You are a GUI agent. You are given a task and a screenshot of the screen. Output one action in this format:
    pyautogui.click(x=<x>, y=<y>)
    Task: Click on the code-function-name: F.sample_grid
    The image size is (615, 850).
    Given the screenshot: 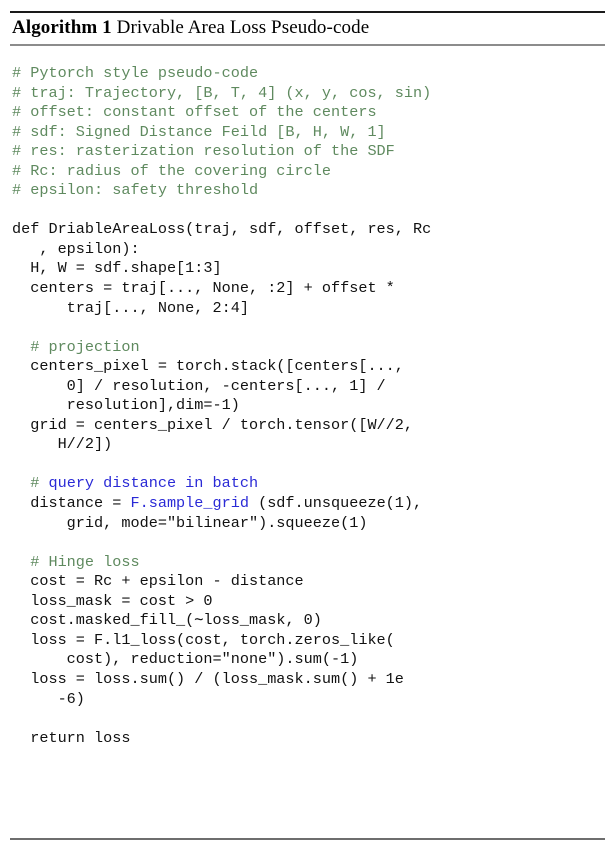 What is the action you would take?
    pyautogui.click(x=189, y=503)
    